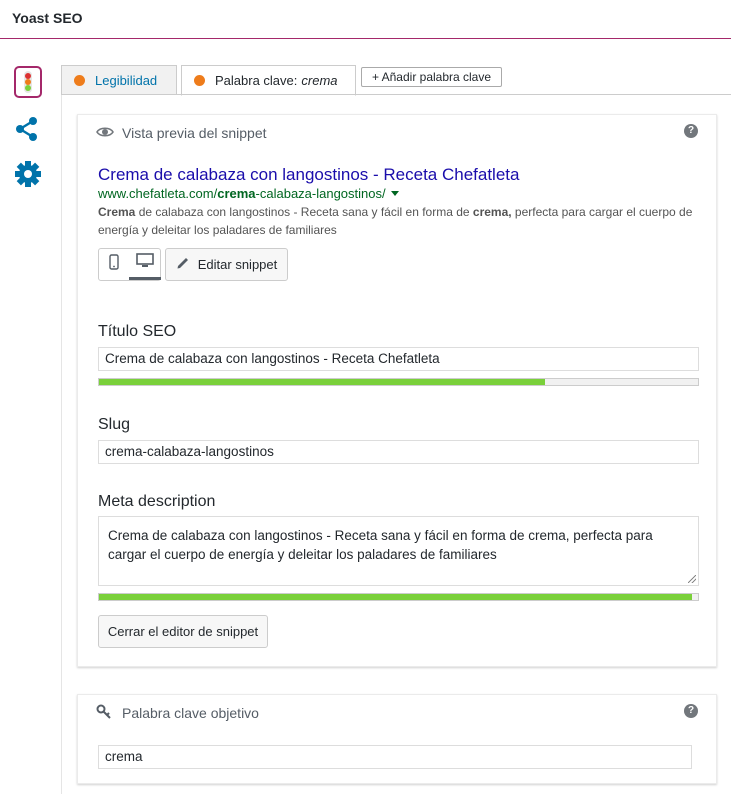 The image size is (731, 794). I want to click on sidebar-divider, so click(61, 444).